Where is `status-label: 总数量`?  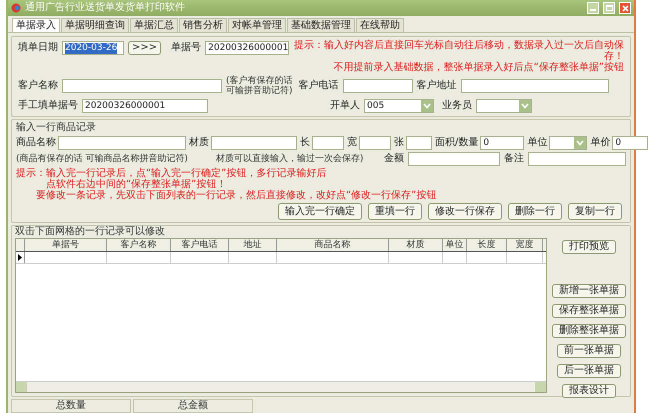
status-label: 总数量 is located at coordinates (71, 406).